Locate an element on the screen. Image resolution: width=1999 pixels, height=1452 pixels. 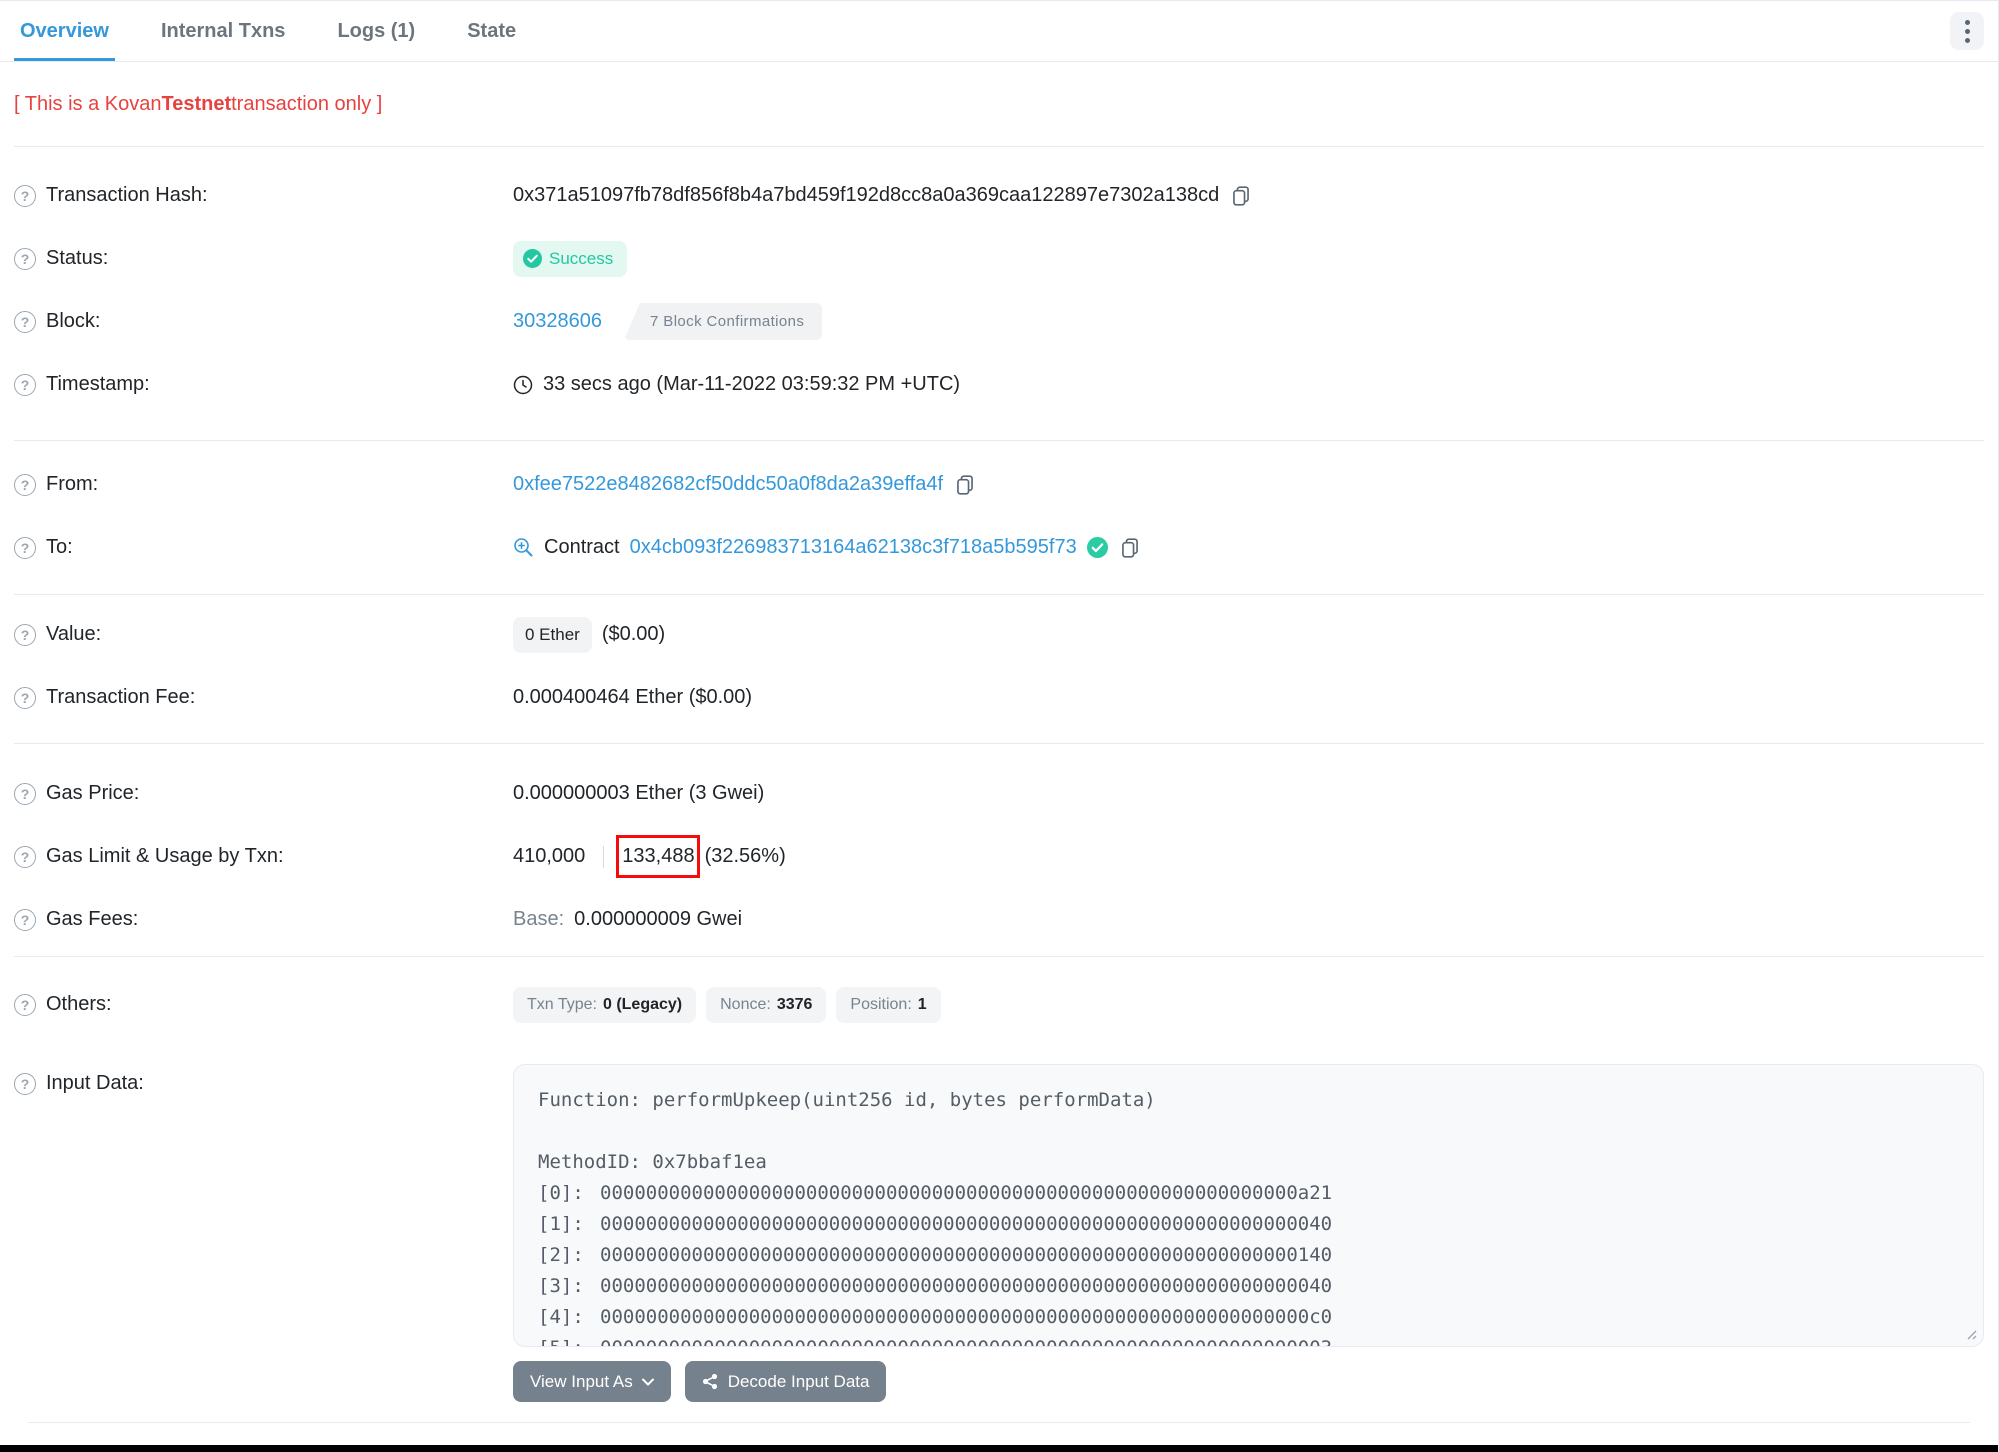
fee-value: 0.000400464 Ether ($0.00) is located at coordinates (633, 697).